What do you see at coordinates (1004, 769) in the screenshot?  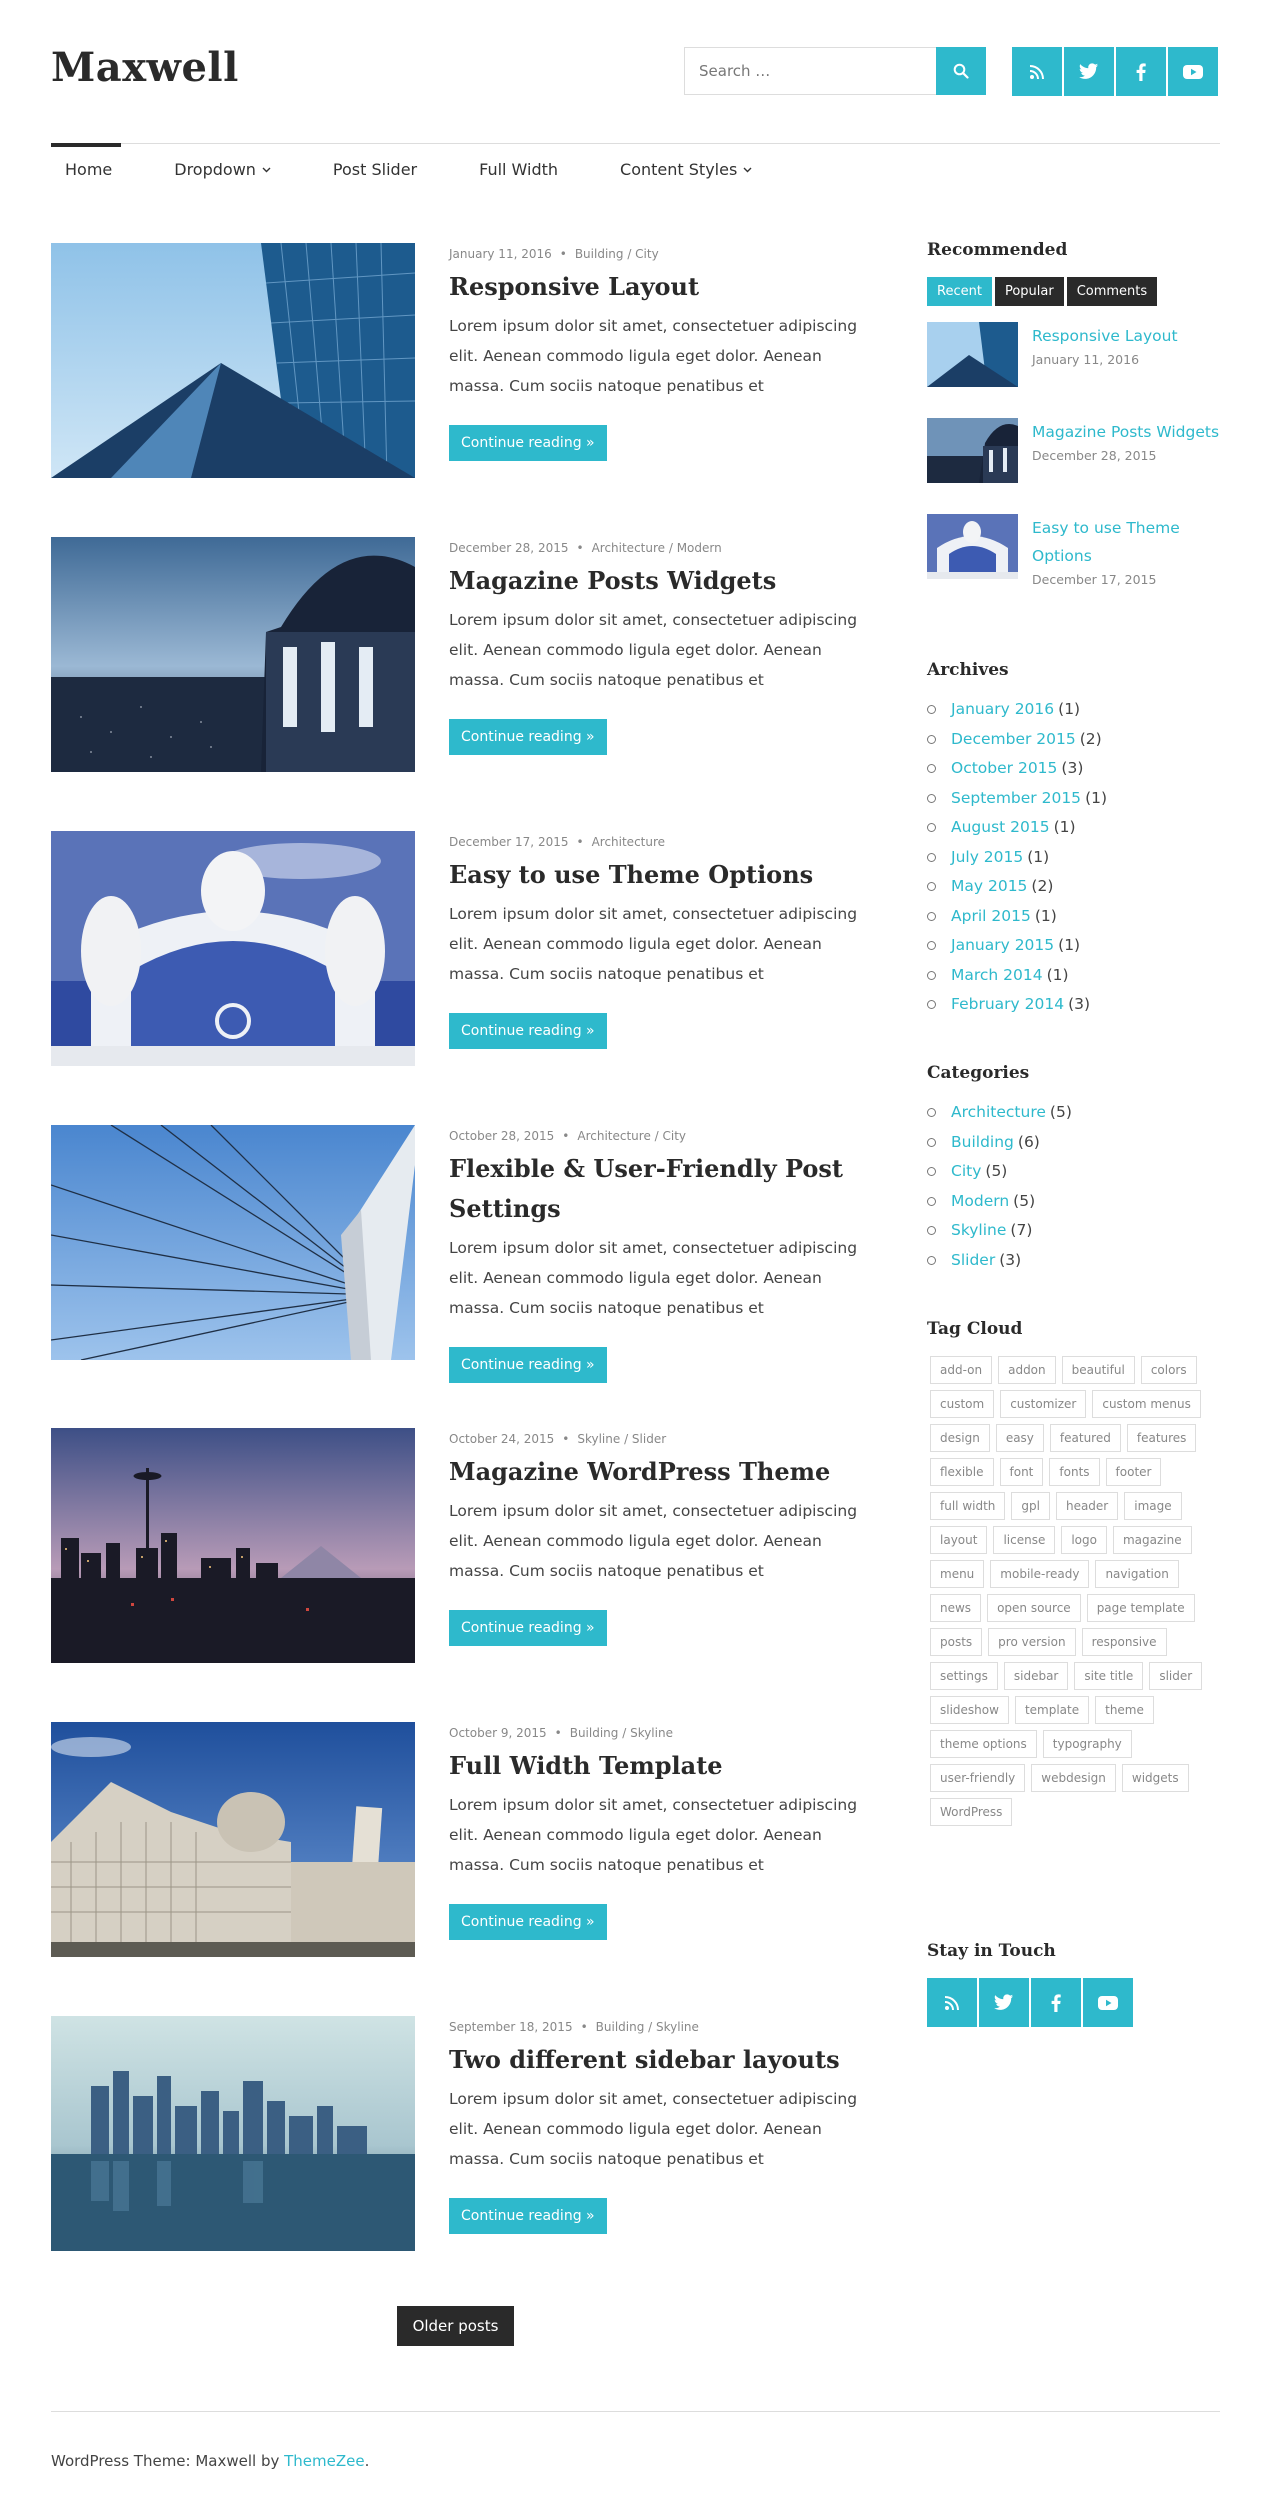 I see `archive-link: October 2015` at bounding box center [1004, 769].